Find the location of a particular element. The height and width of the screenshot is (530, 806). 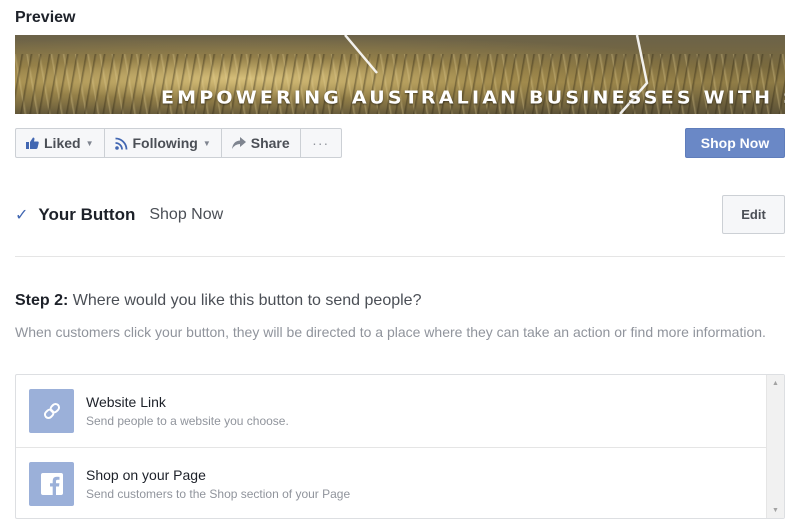

link-icon is located at coordinates (51, 411).